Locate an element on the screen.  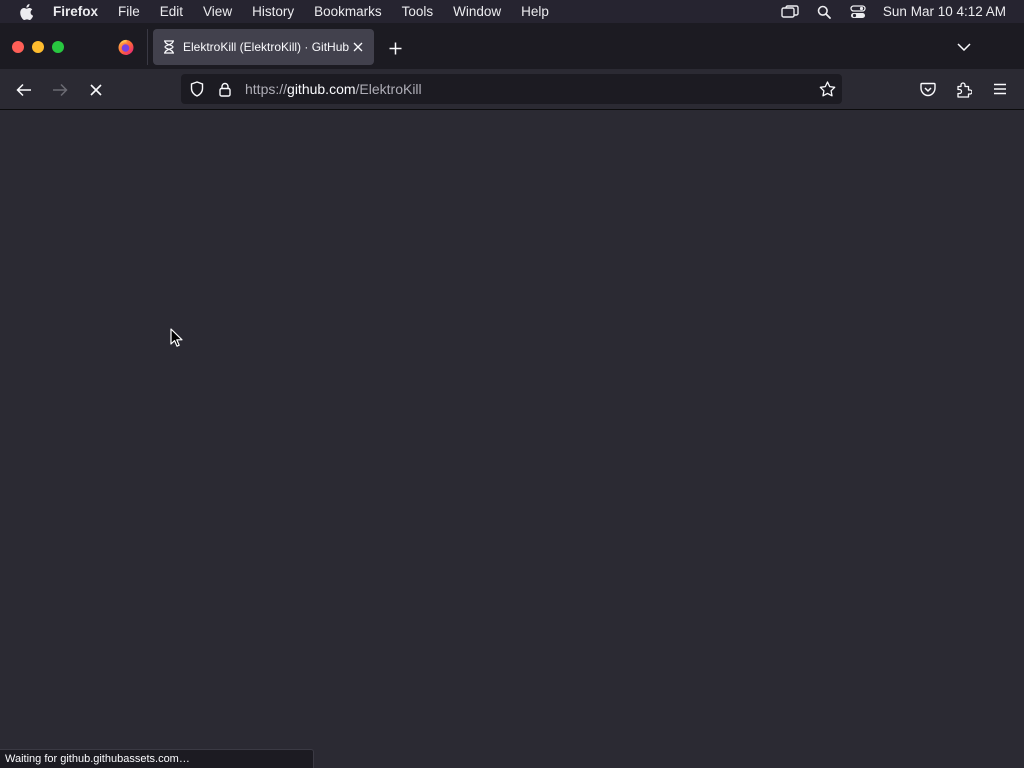
new-tab-button is located at coordinates (395, 48).